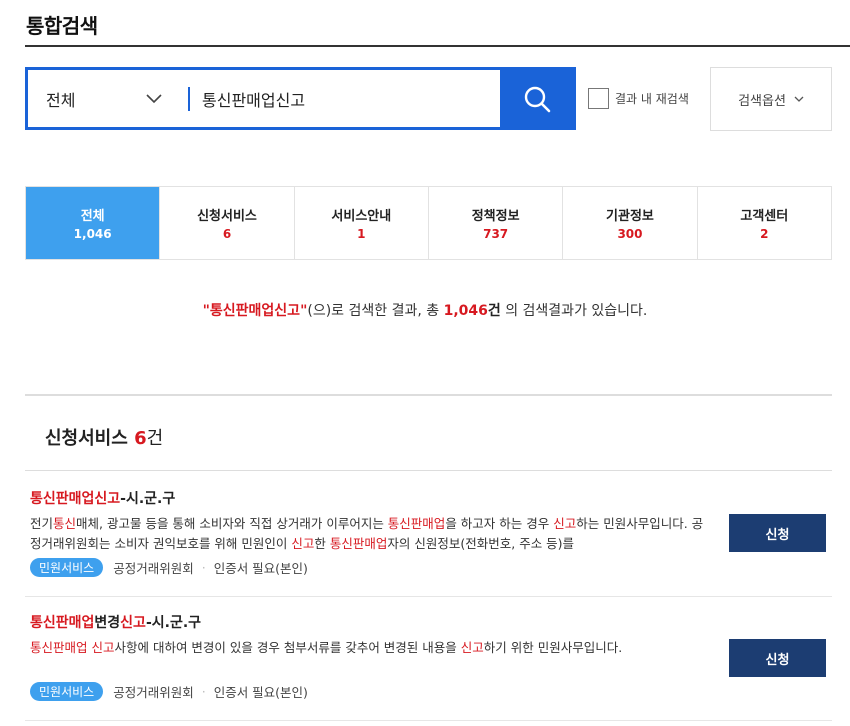 This screenshot has height=726, width=850. What do you see at coordinates (189, 98) in the screenshot?
I see `text-cursor` at bounding box center [189, 98].